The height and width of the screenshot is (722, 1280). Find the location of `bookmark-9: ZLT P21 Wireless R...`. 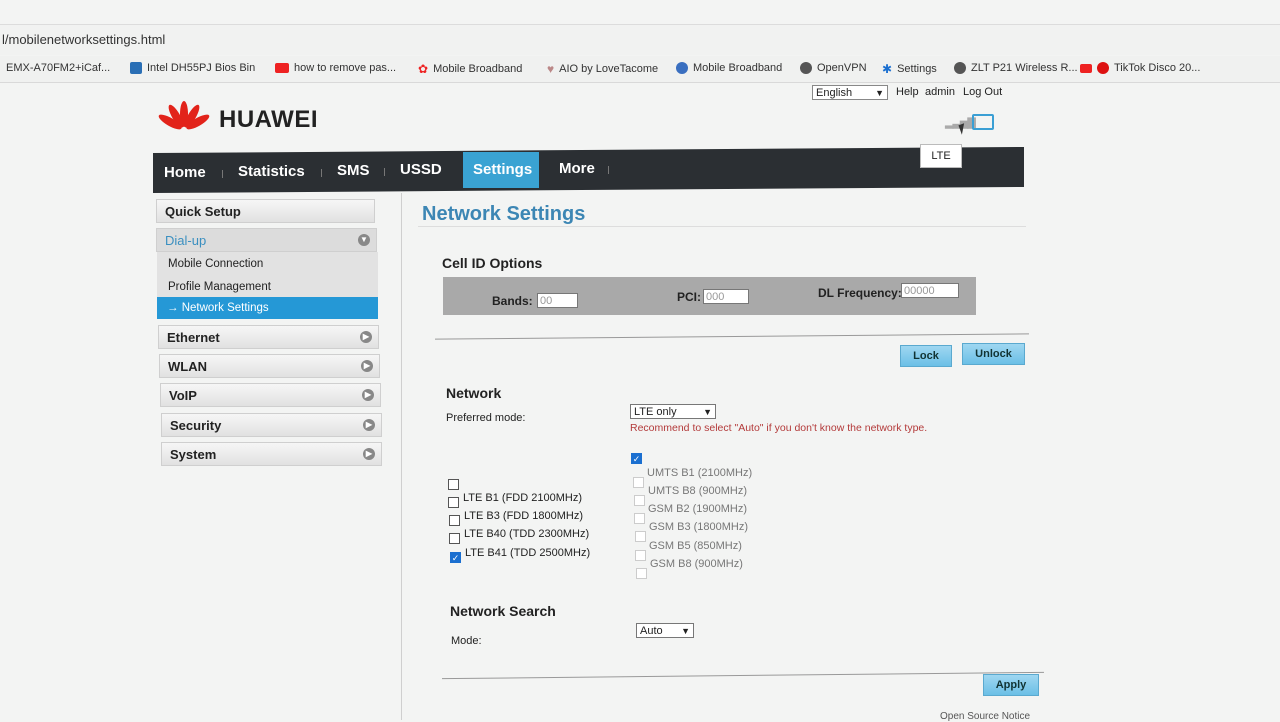

bookmark-9: ZLT P21 Wireless R... is located at coordinates (1016, 68).